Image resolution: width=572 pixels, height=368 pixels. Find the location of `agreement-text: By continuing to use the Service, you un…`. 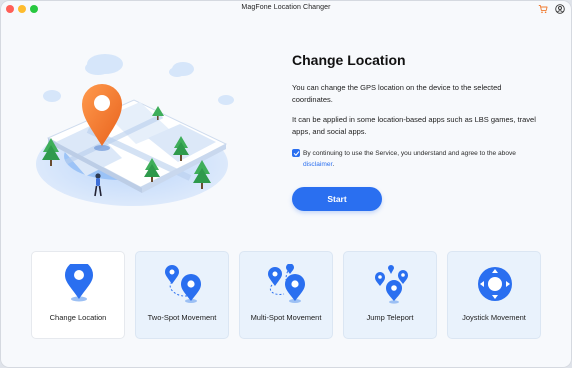

agreement-text: By continuing to use the Service, you un… is located at coordinates (420, 159).